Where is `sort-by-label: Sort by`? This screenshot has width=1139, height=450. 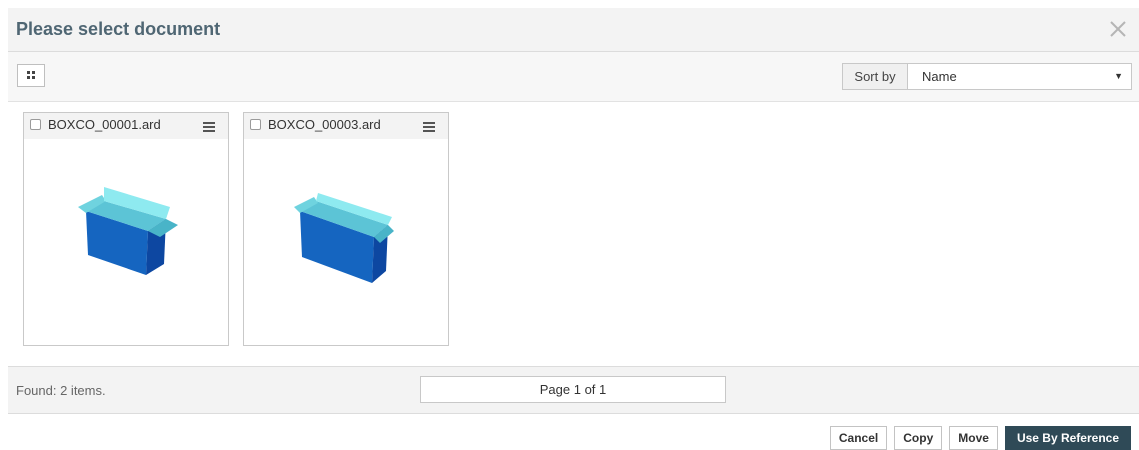
sort-by-label: Sort by is located at coordinates (875, 76).